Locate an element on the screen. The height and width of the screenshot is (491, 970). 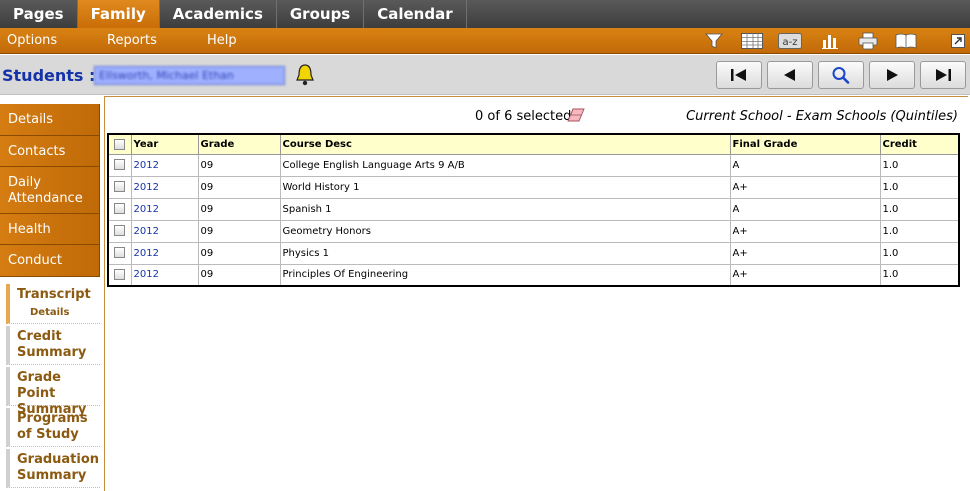
first-record-button is located at coordinates (739, 75).